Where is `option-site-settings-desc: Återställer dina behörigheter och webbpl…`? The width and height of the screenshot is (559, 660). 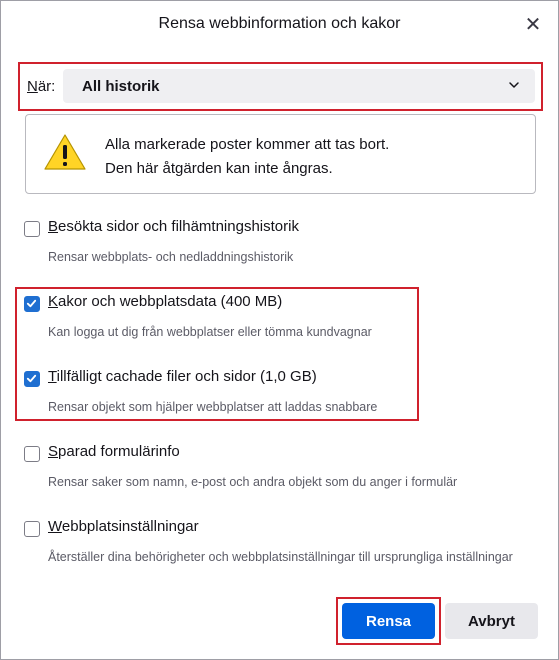 option-site-settings-desc: Återställer dina behörigheter och webbpl… is located at coordinates (280, 557).